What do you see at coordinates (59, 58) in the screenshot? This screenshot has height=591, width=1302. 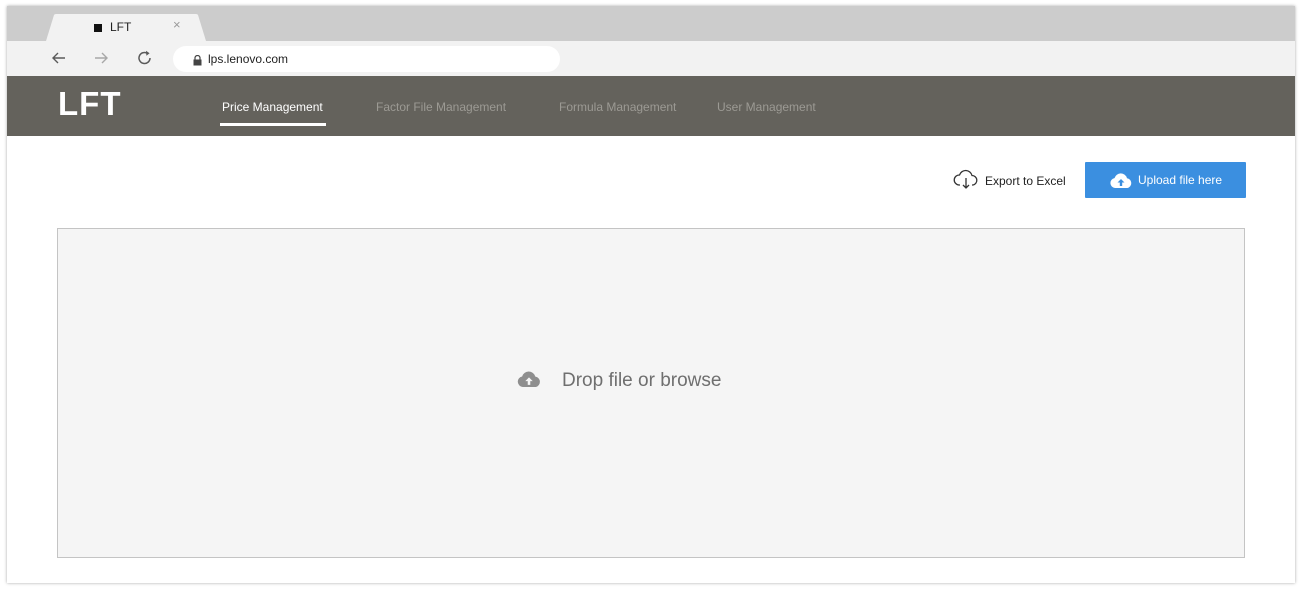 I see `back-icon` at bounding box center [59, 58].